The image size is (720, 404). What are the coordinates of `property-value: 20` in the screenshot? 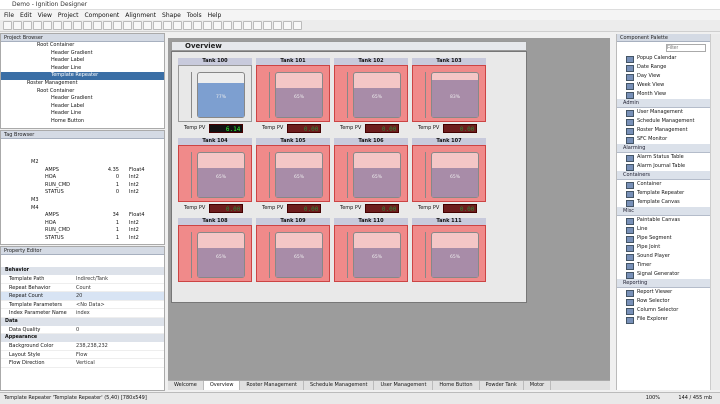 It's located at (107, 296).